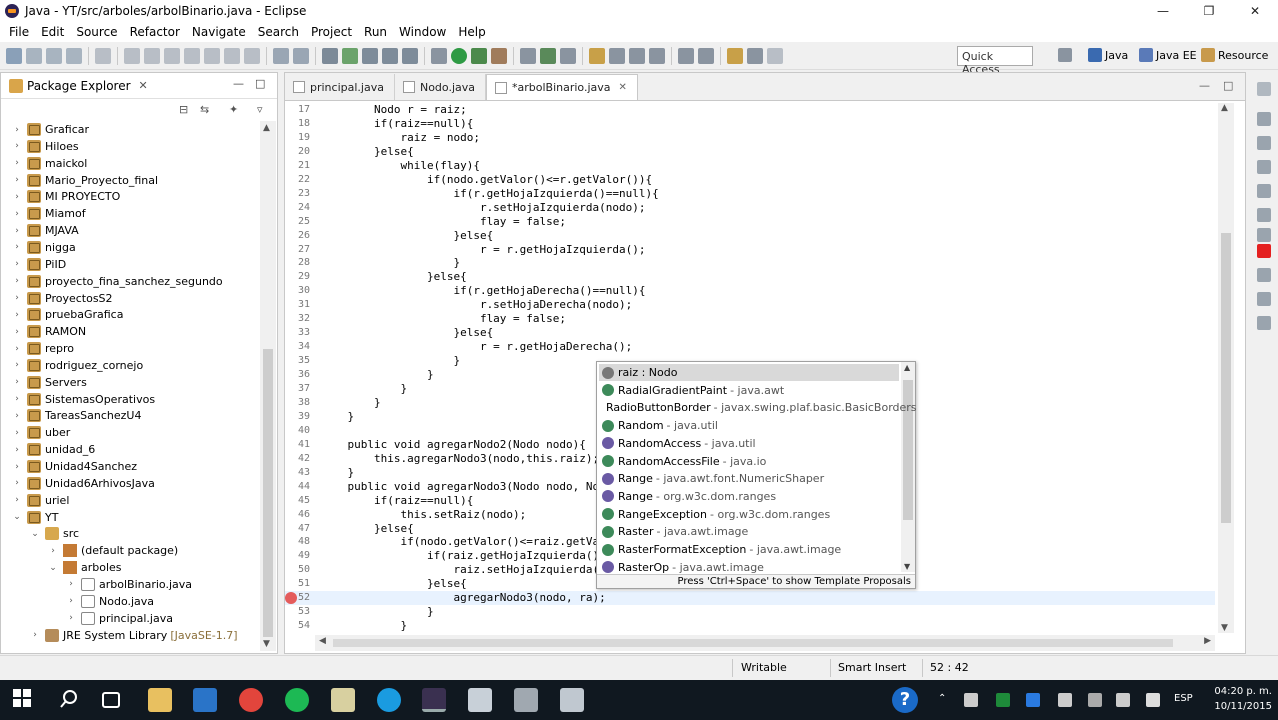  I want to click on expanded-twisty-icon: ⌄, so click(53, 568).